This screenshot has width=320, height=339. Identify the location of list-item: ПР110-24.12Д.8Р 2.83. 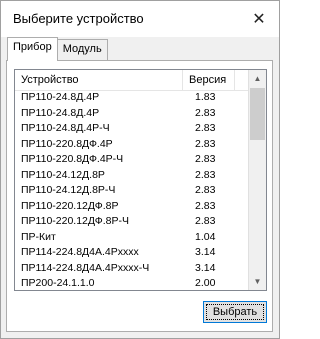
(131, 176).